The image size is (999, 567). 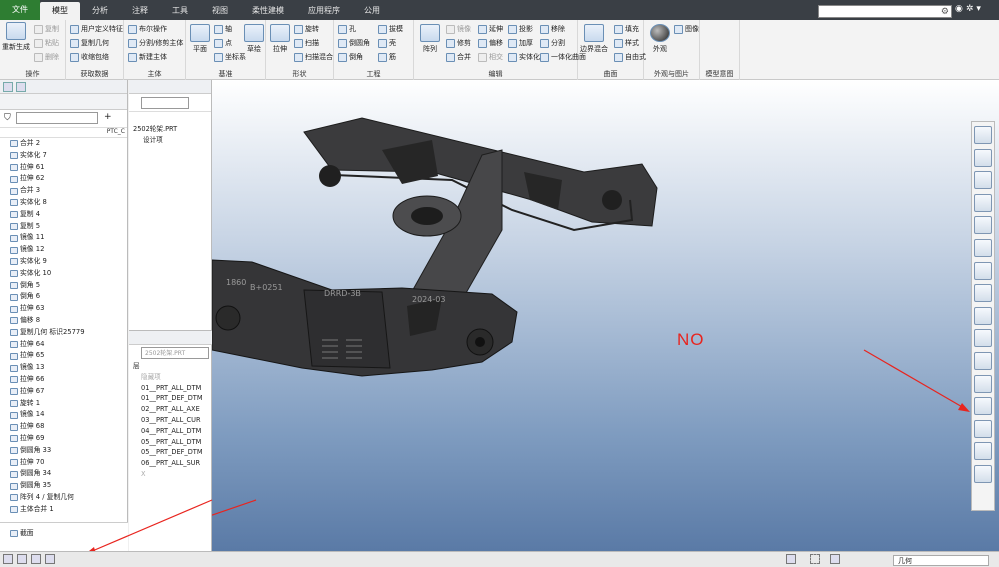 What do you see at coordinates (57, 118) in the screenshot?
I see `tree-search-input` at bounding box center [57, 118].